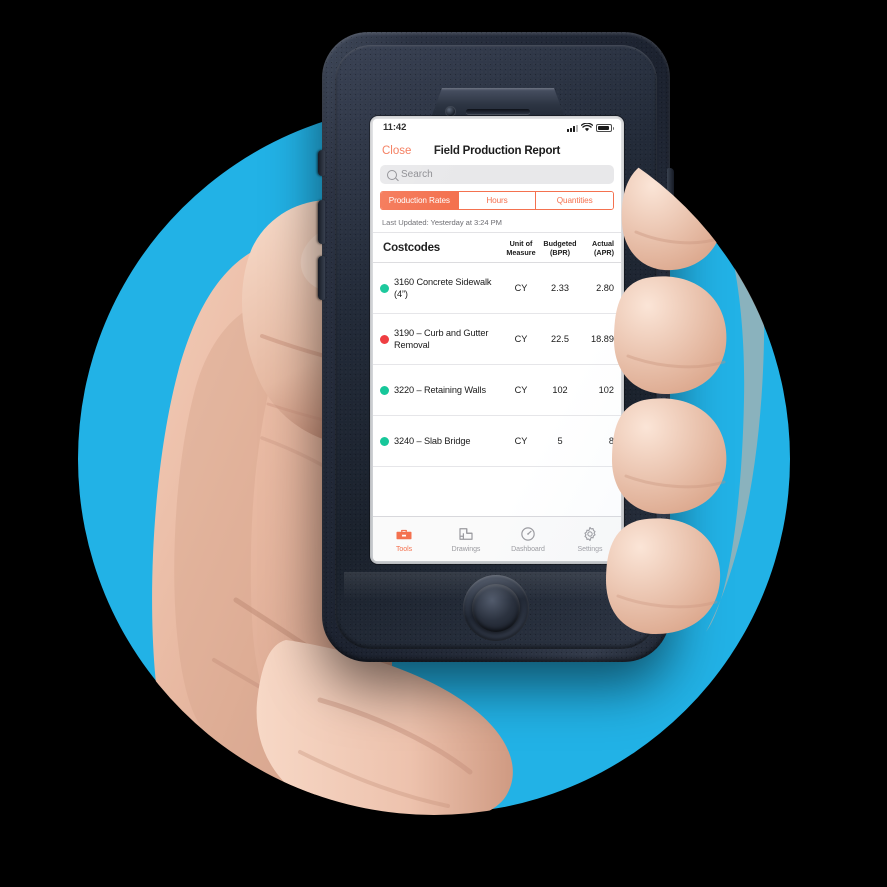 The image size is (887, 887). What do you see at coordinates (497, 441) in the screenshot?
I see `table-row: 3240 – Slab Bridge CY 5 8` at bounding box center [497, 441].